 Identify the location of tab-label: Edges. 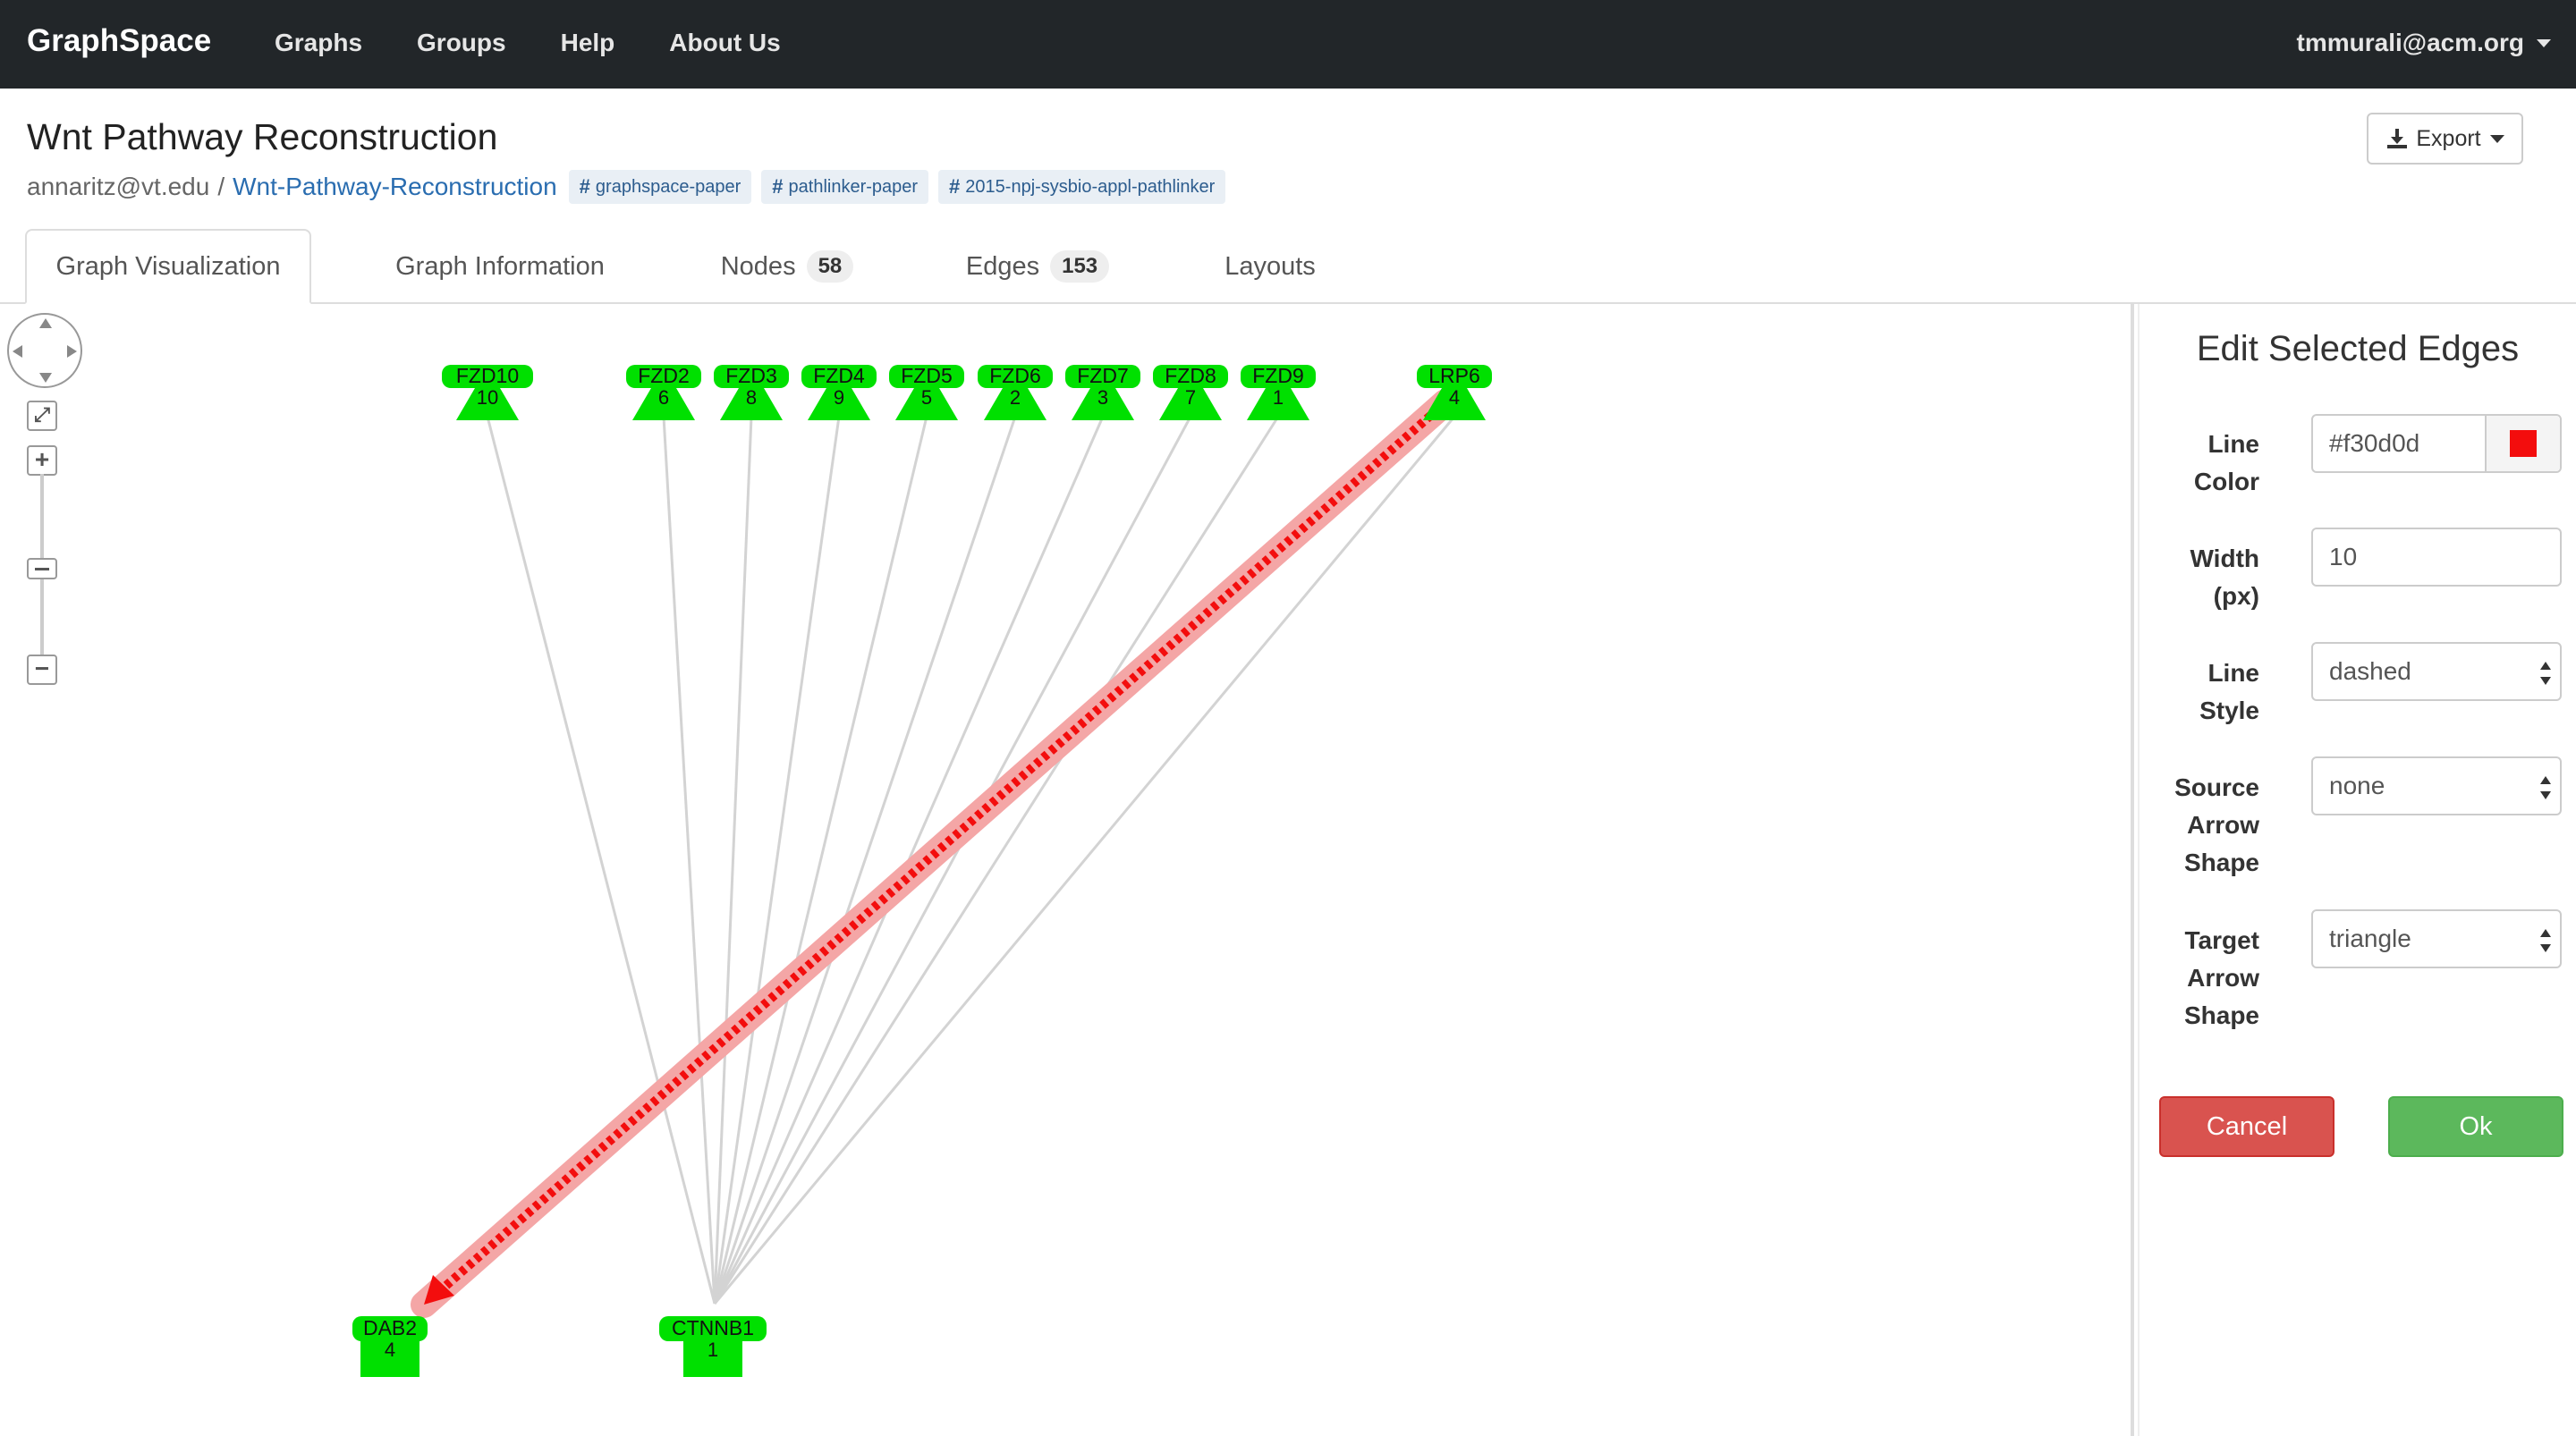
(1002, 266).